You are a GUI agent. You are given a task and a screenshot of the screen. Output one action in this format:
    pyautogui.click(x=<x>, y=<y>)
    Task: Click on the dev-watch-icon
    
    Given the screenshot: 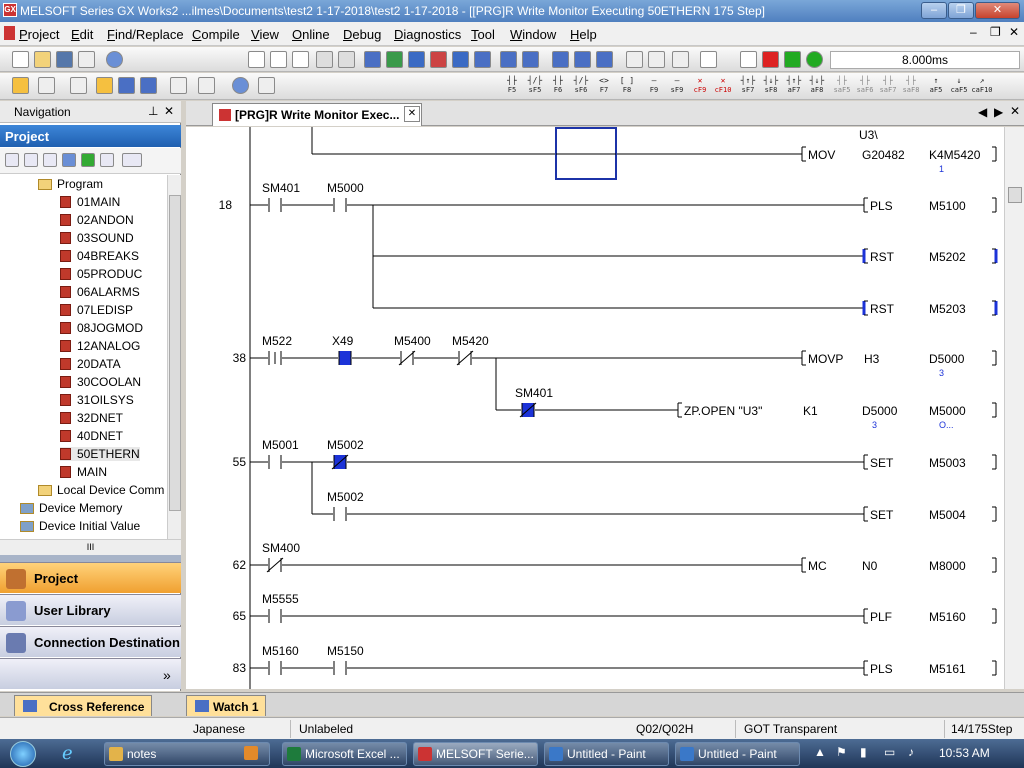 What is the action you would take?
    pyautogui.click(x=604, y=59)
    